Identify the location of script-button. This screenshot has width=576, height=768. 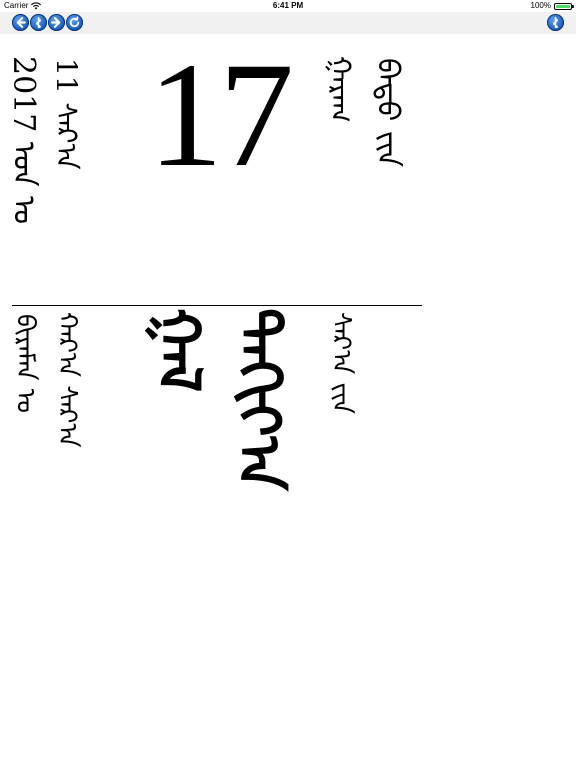
(38, 22).